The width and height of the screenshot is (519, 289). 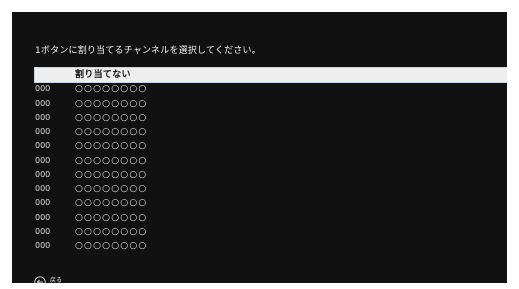 I want to click on back-button: 戻る, so click(x=48, y=277).